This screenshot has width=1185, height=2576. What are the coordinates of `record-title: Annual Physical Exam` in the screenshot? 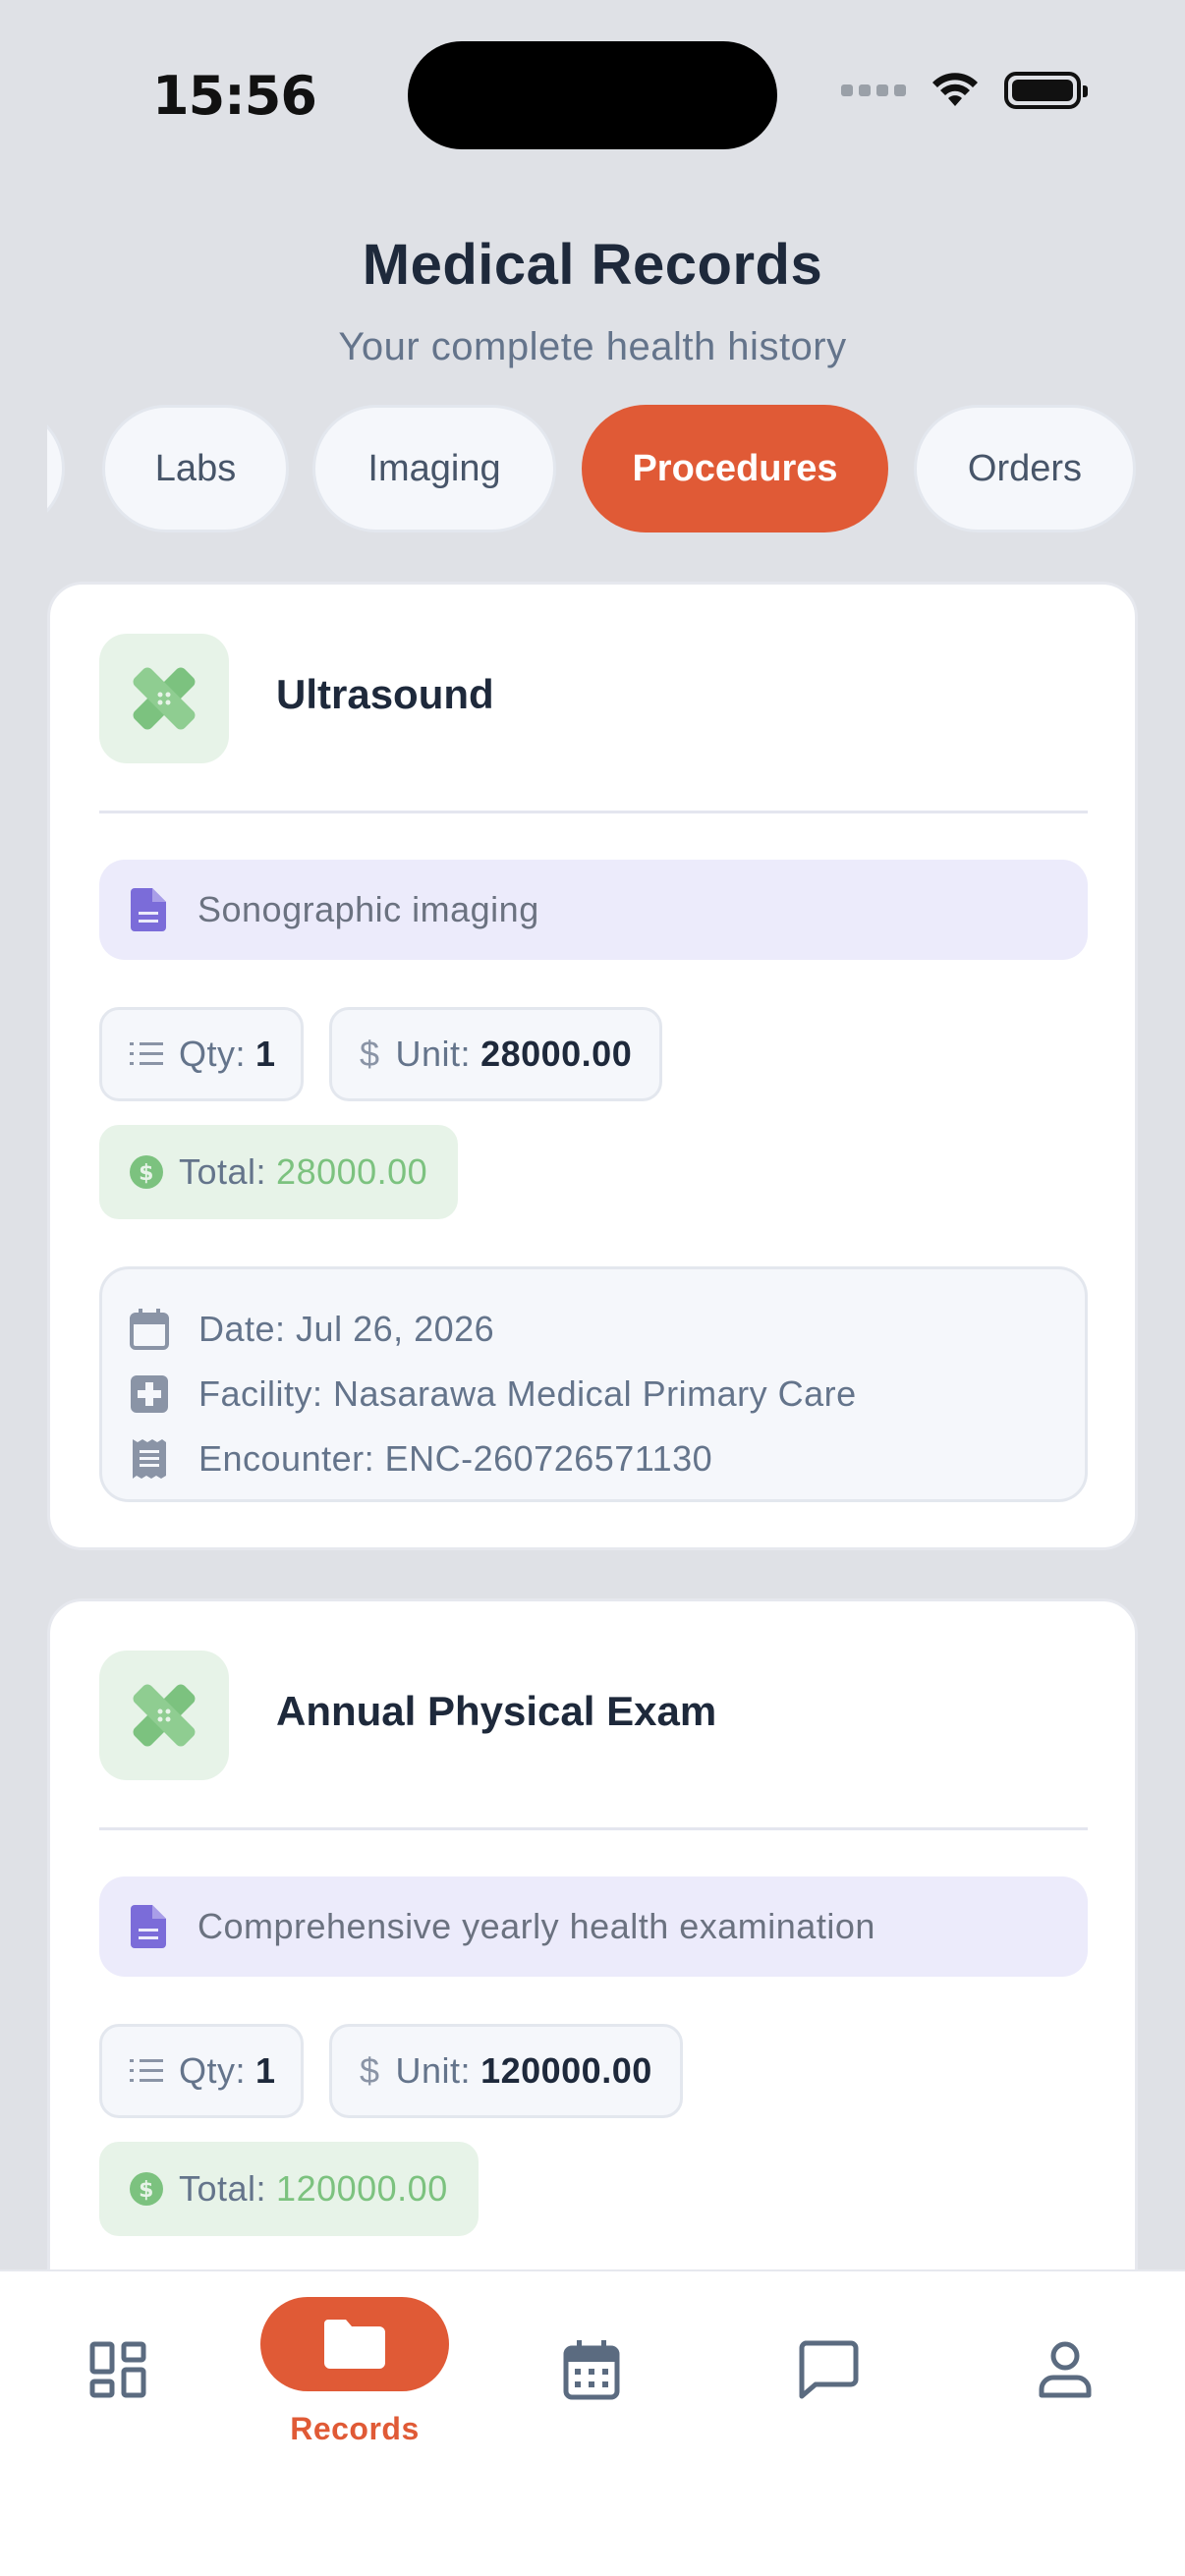 It's located at (497, 1711).